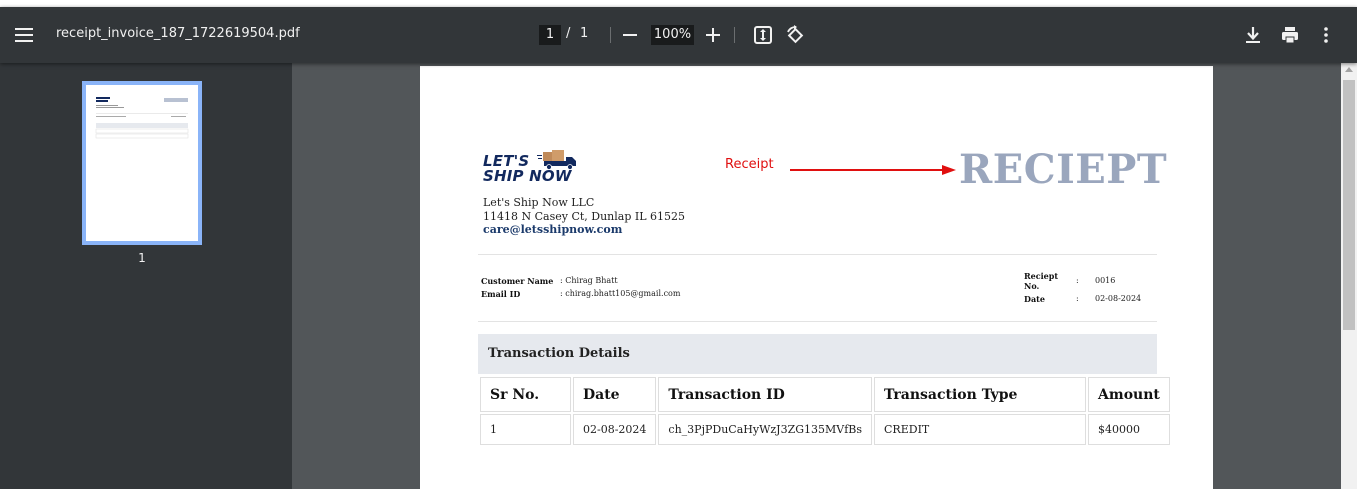  What do you see at coordinates (1032, 286) in the screenshot?
I see `receipt-no-label-line2: No.` at bounding box center [1032, 286].